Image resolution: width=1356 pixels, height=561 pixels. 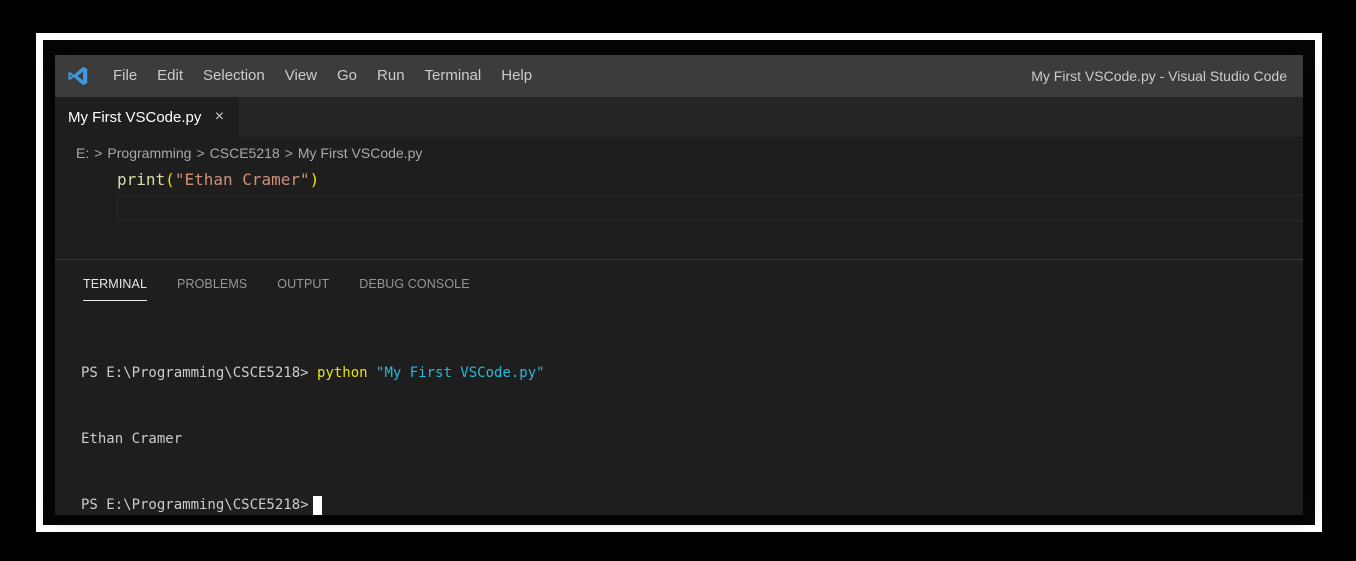 I want to click on code-token-string: "Ethan Cramer", so click(x=242, y=179).